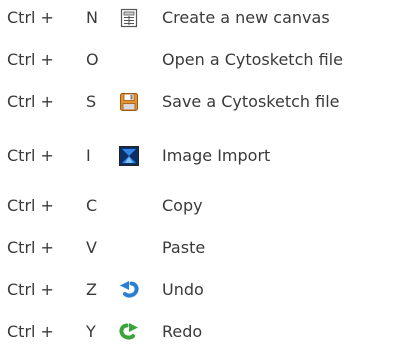  Describe the element at coordinates (184, 247) in the screenshot. I see `shortcut-label: Paste` at that location.